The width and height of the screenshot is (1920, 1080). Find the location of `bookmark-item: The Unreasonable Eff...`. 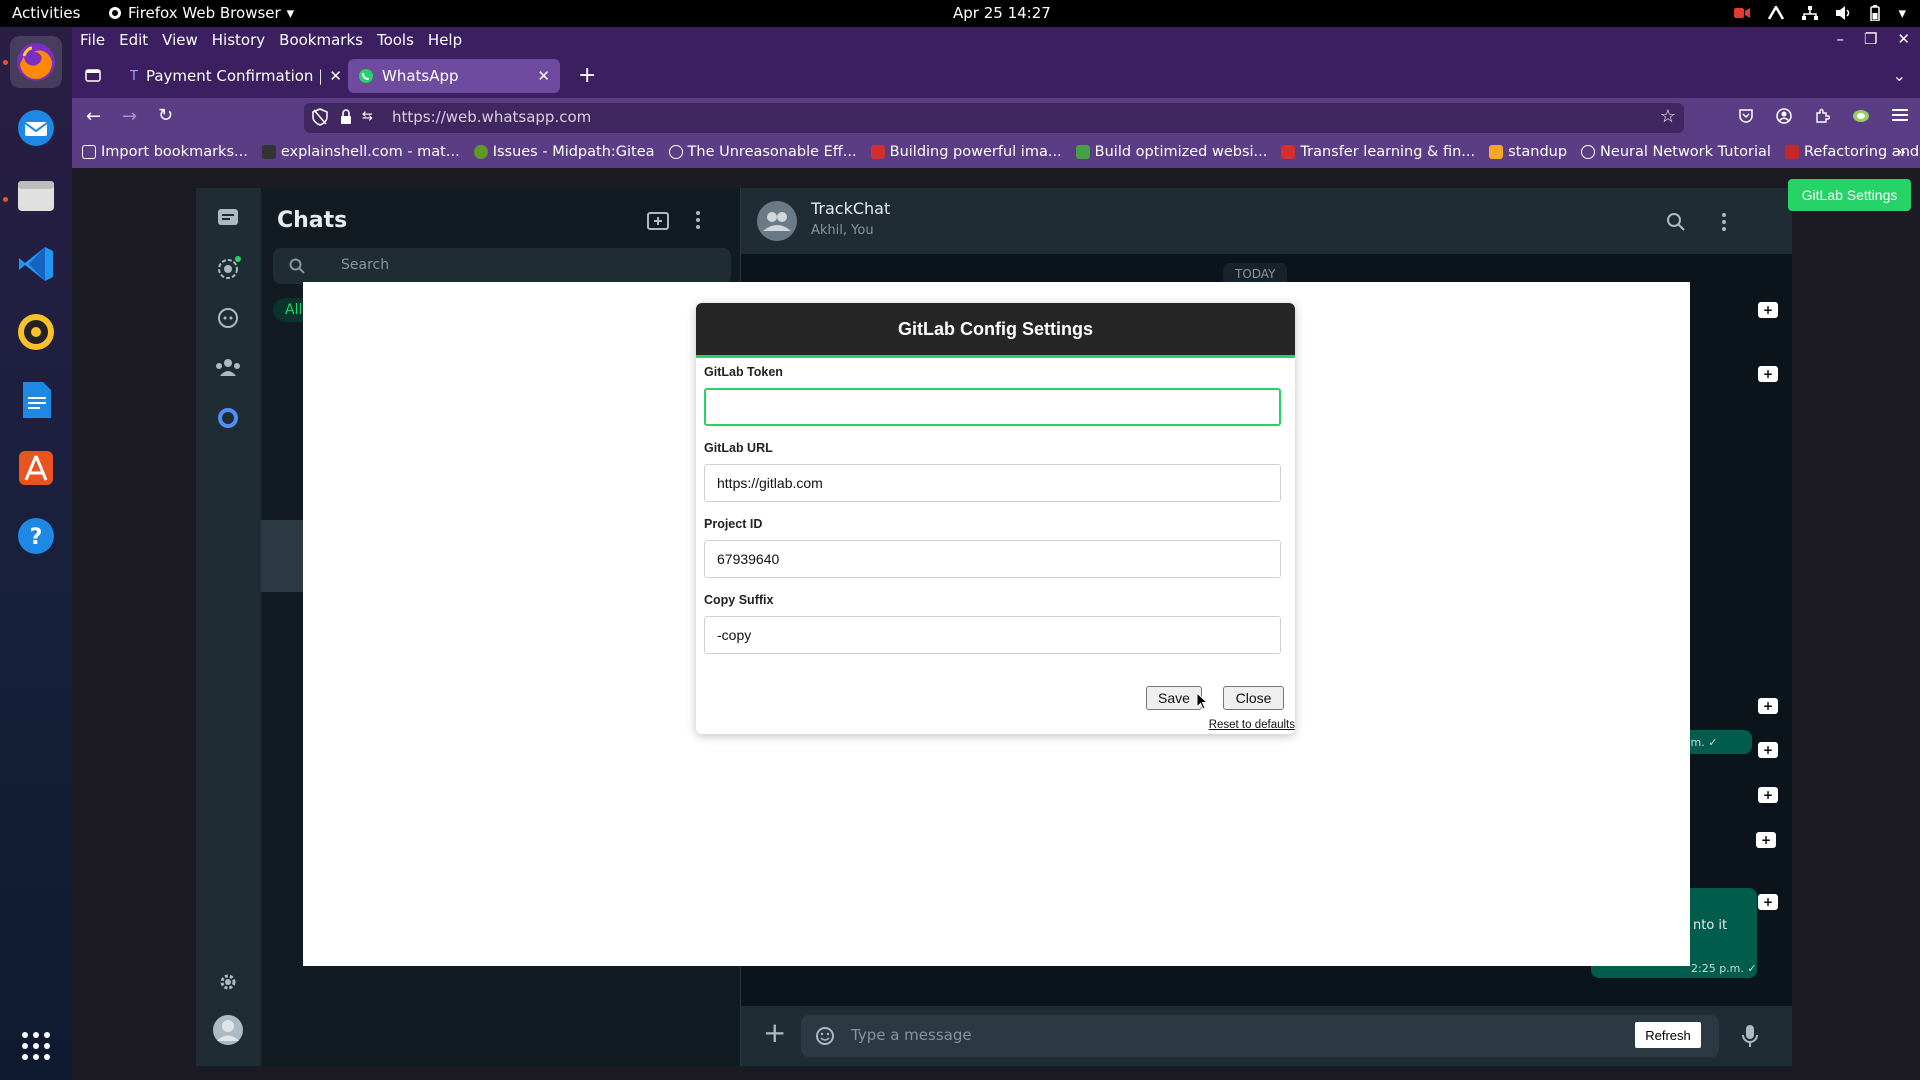

bookmark-item: The Unreasonable Eff... is located at coordinates (762, 152).